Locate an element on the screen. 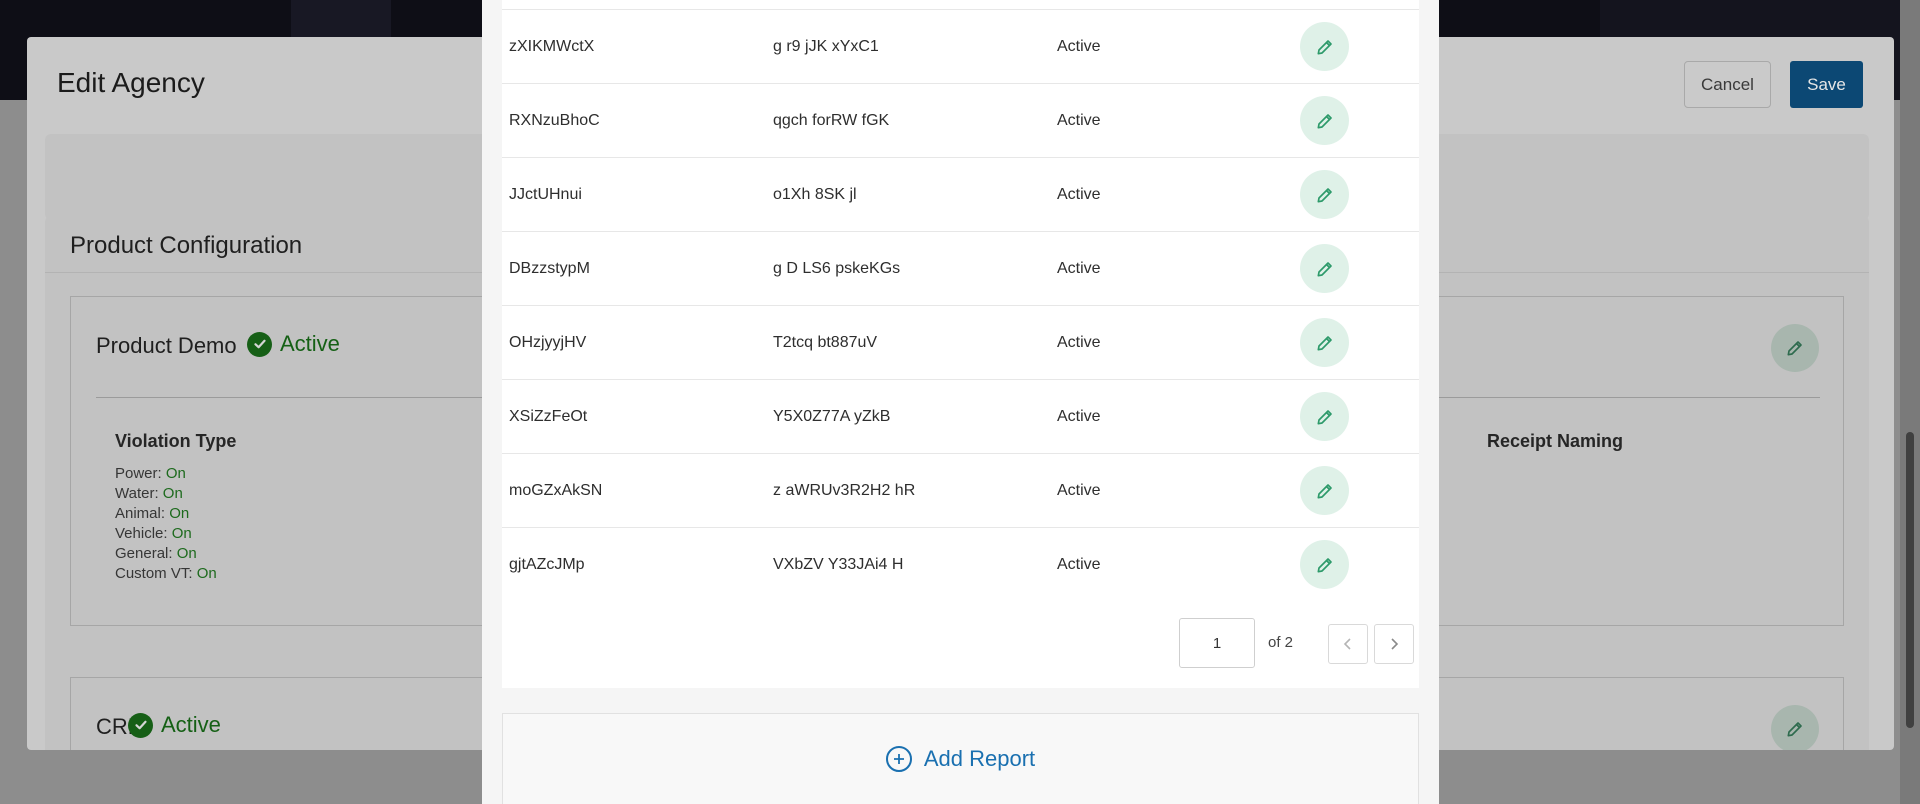 This screenshot has height=804, width=1920. page-total-label: of 2 is located at coordinates (1281, 642).